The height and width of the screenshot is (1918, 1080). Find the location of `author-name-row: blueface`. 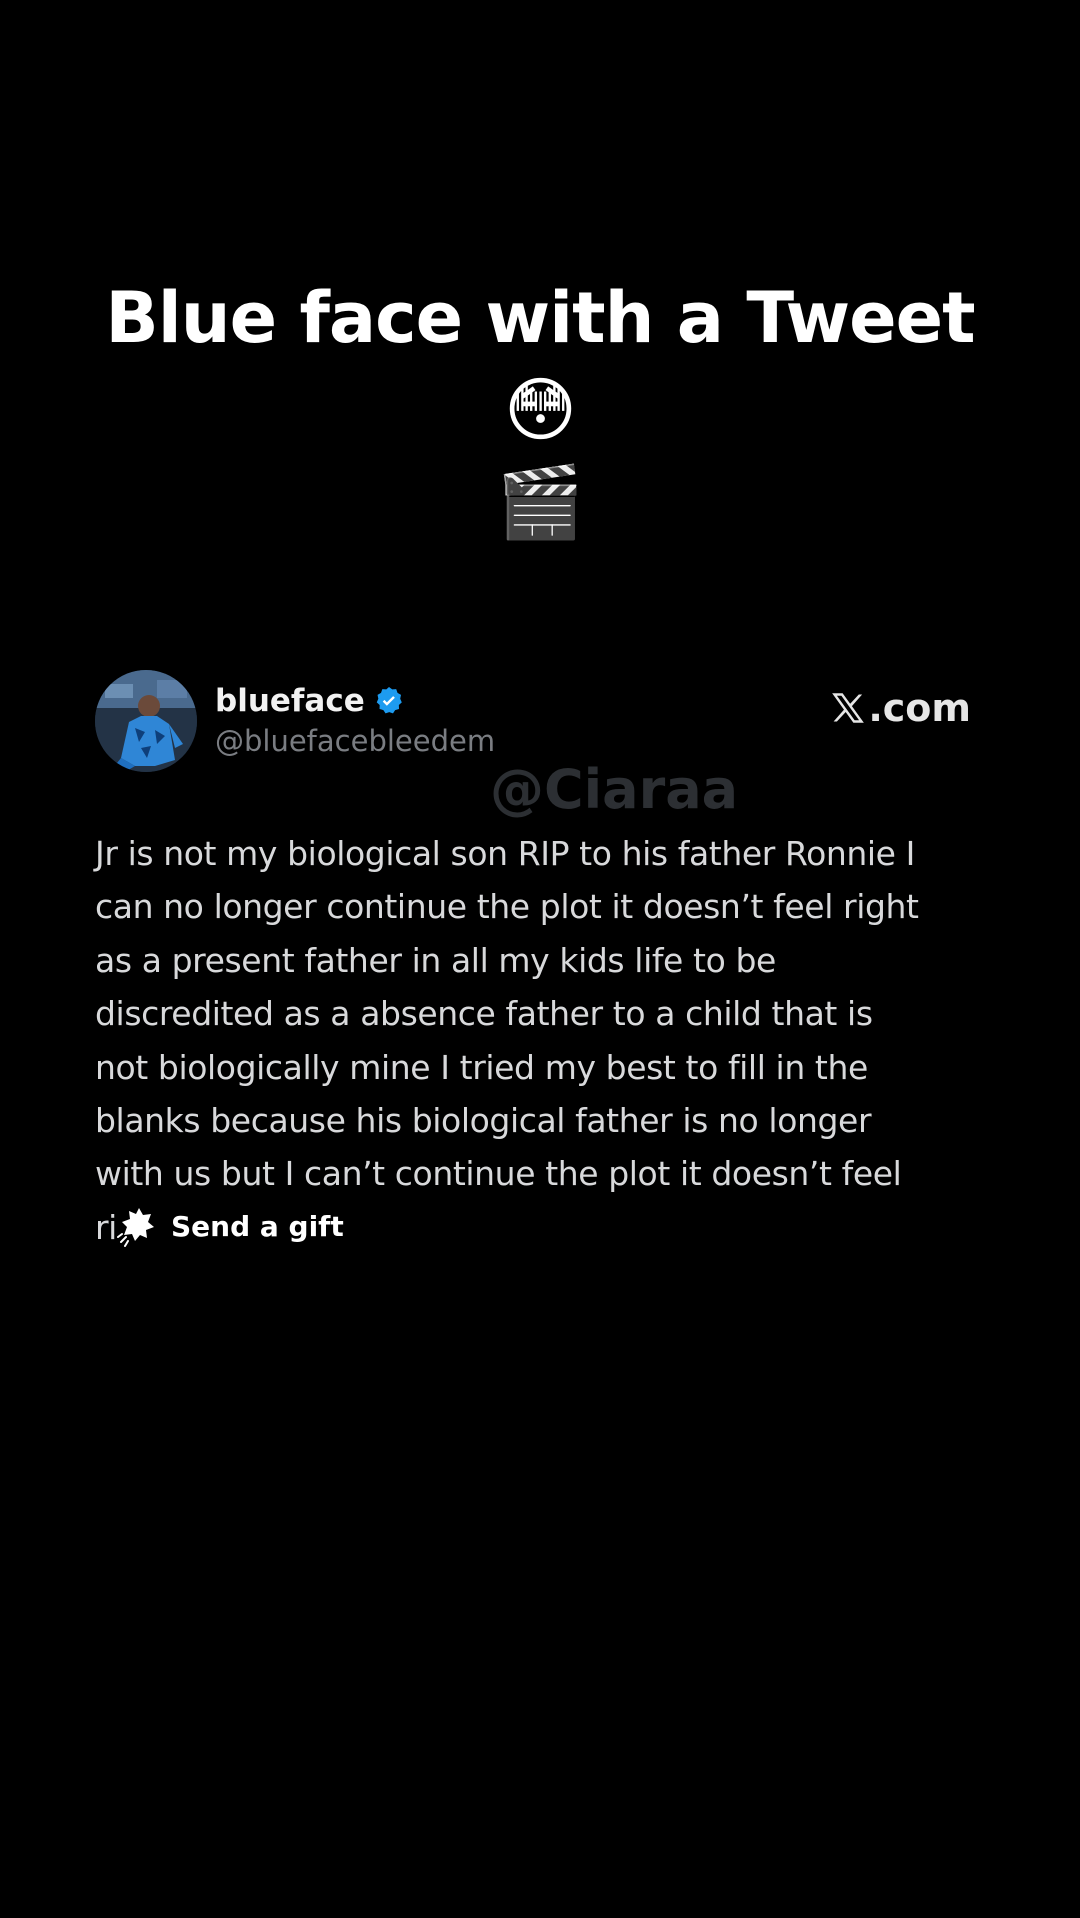

author-name-row: blueface is located at coordinates (310, 701).